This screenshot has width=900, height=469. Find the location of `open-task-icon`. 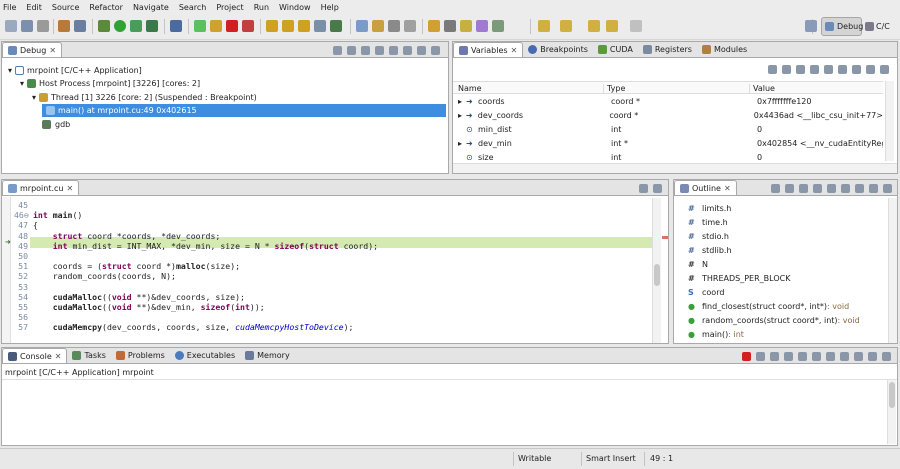

open-task-icon is located at coordinates (434, 26).